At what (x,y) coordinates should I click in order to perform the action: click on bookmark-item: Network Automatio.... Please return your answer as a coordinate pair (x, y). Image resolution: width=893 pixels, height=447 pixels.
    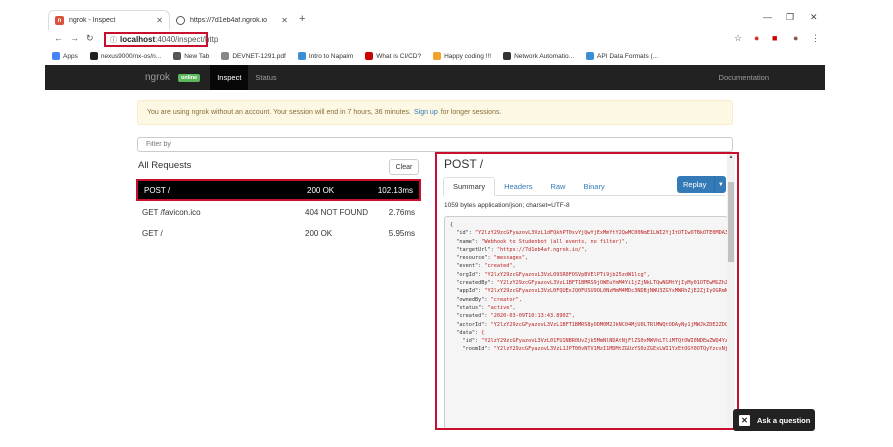
    Looking at the image, I should click on (538, 56).